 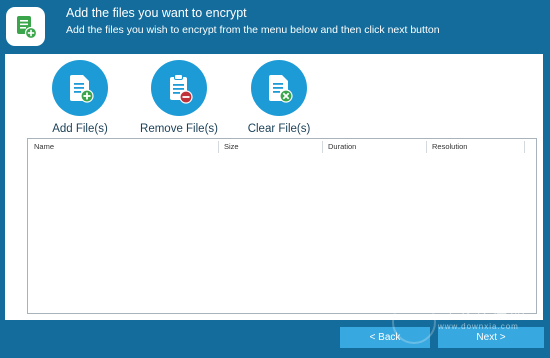 I want to click on clear-files-label: Clear File(s), so click(x=279, y=129).